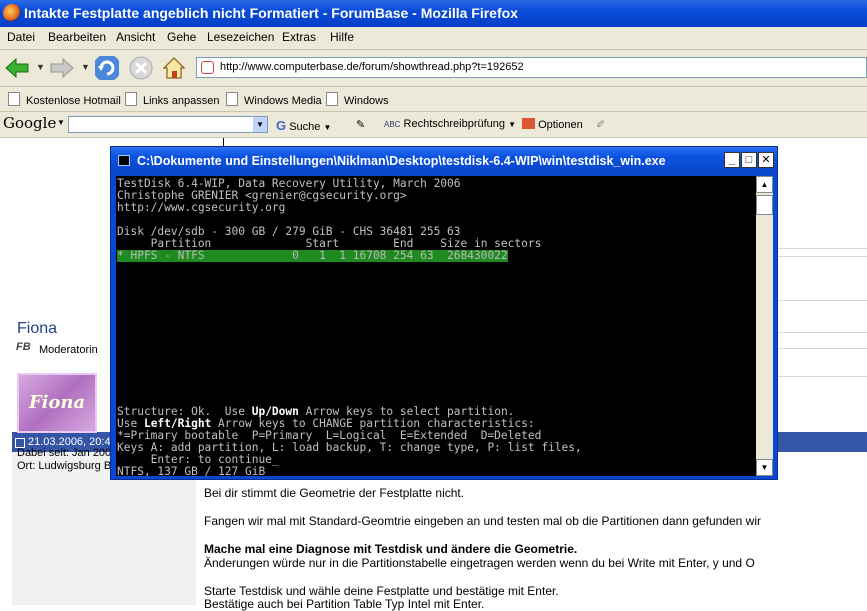 The height and width of the screenshot is (611, 867). What do you see at coordinates (357, 99) in the screenshot?
I see `bookmark-windows: Windows` at bounding box center [357, 99].